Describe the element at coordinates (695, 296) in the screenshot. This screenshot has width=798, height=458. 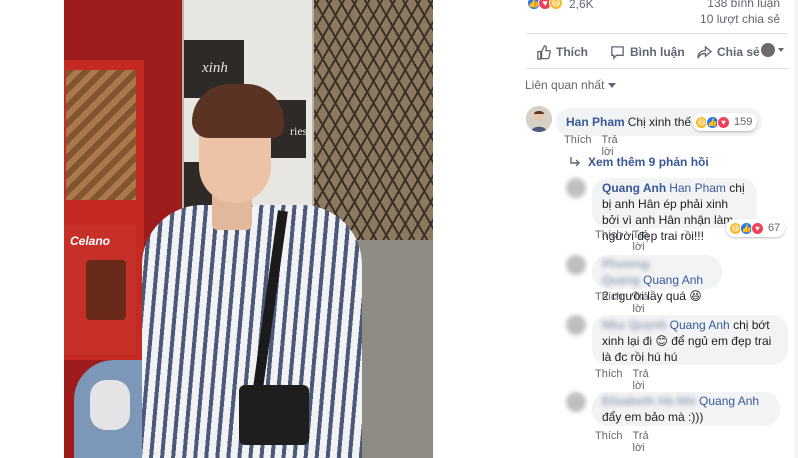
I see `laughing-emoji-icon: 😆` at that location.